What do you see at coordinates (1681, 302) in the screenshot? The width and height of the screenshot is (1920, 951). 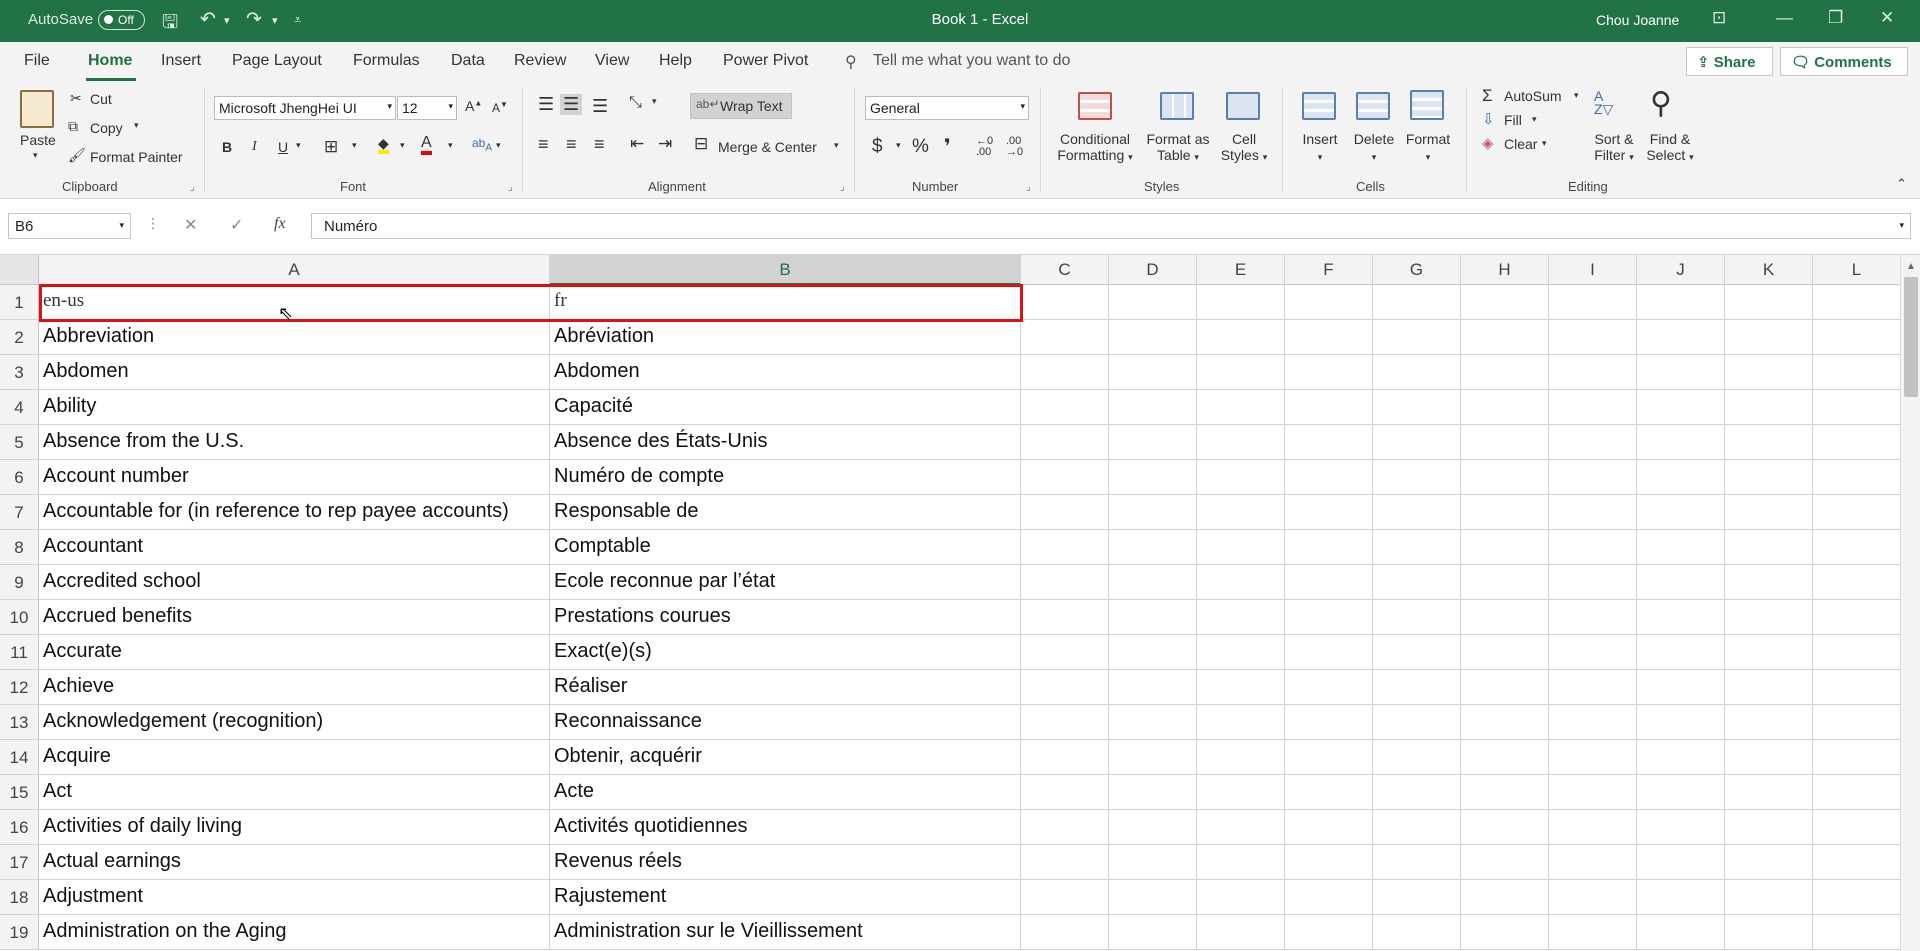 I see `cell-j1` at bounding box center [1681, 302].